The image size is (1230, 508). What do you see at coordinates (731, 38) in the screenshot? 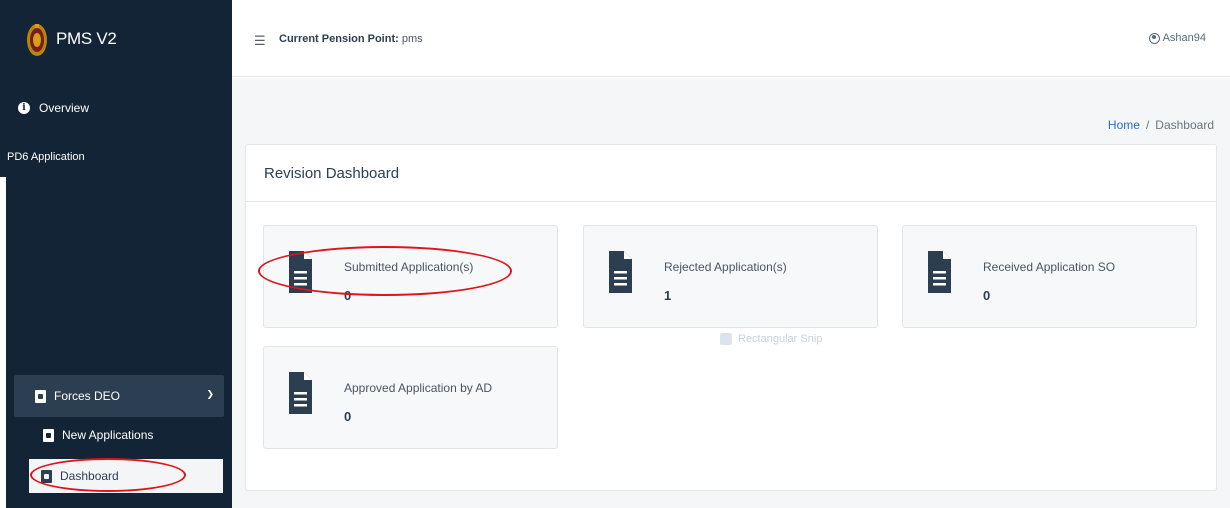
I see `top-bar: ☰ Current Pension Point: pms Ashan94` at bounding box center [731, 38].